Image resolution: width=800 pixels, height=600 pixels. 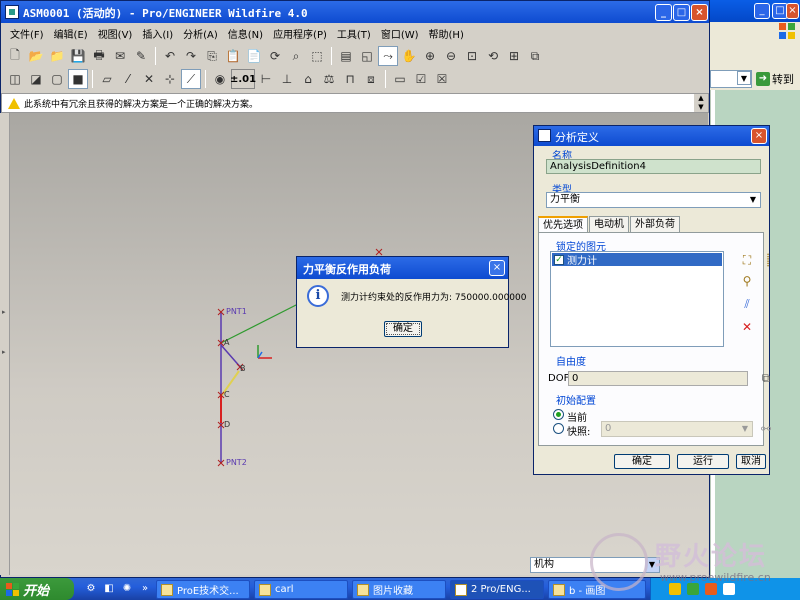 What do you see at coordinates (120, 56) in the screenshot?
I see `mail-icon: ✉` at bounding box center [120, 56].